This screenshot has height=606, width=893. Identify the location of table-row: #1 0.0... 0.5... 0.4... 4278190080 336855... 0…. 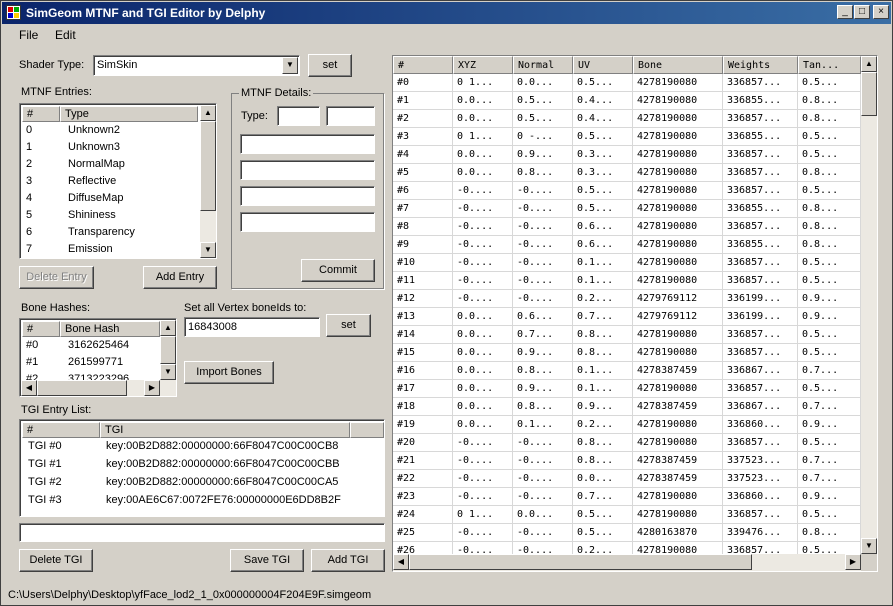
(627, 101).